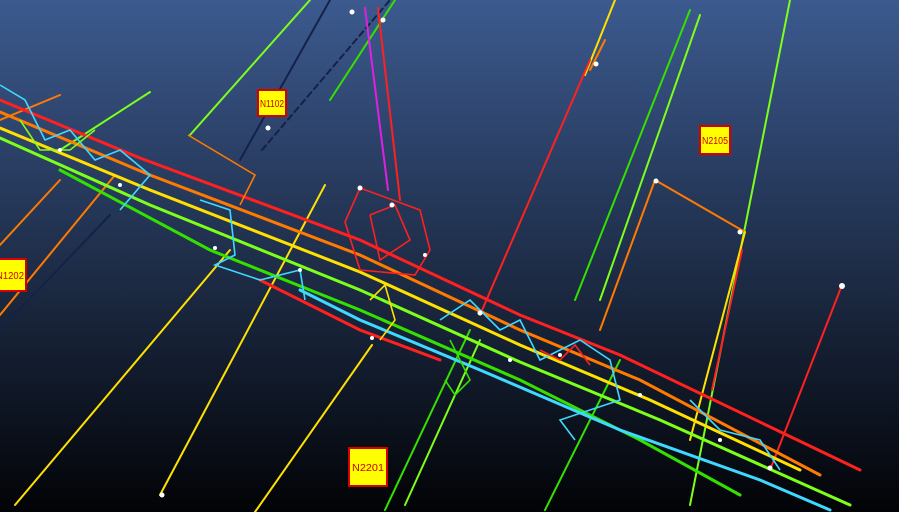  I want to click on label-n1102-text: N1102, so click(272, 104).